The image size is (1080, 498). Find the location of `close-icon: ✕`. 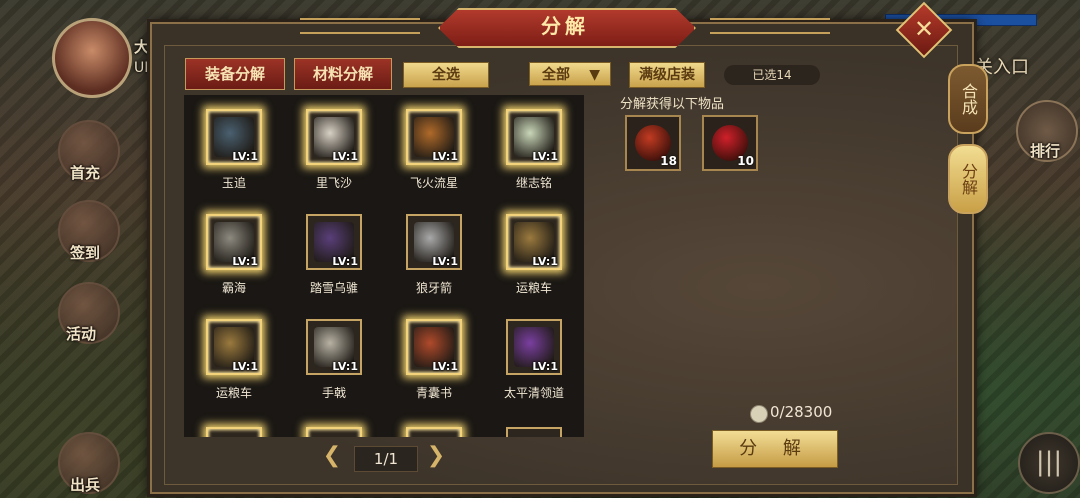

close-icon: ✕ is located at coordinates (924, 30).